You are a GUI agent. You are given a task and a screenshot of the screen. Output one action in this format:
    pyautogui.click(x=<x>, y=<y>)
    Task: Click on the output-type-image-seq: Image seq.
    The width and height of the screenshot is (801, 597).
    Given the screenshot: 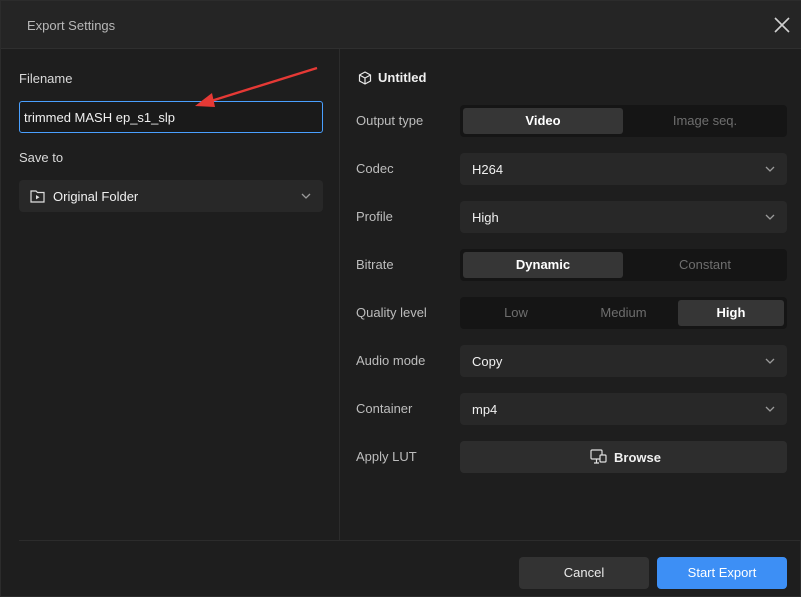 What is the action you would take?
    pyautogui.click(x=705, y=121)
    